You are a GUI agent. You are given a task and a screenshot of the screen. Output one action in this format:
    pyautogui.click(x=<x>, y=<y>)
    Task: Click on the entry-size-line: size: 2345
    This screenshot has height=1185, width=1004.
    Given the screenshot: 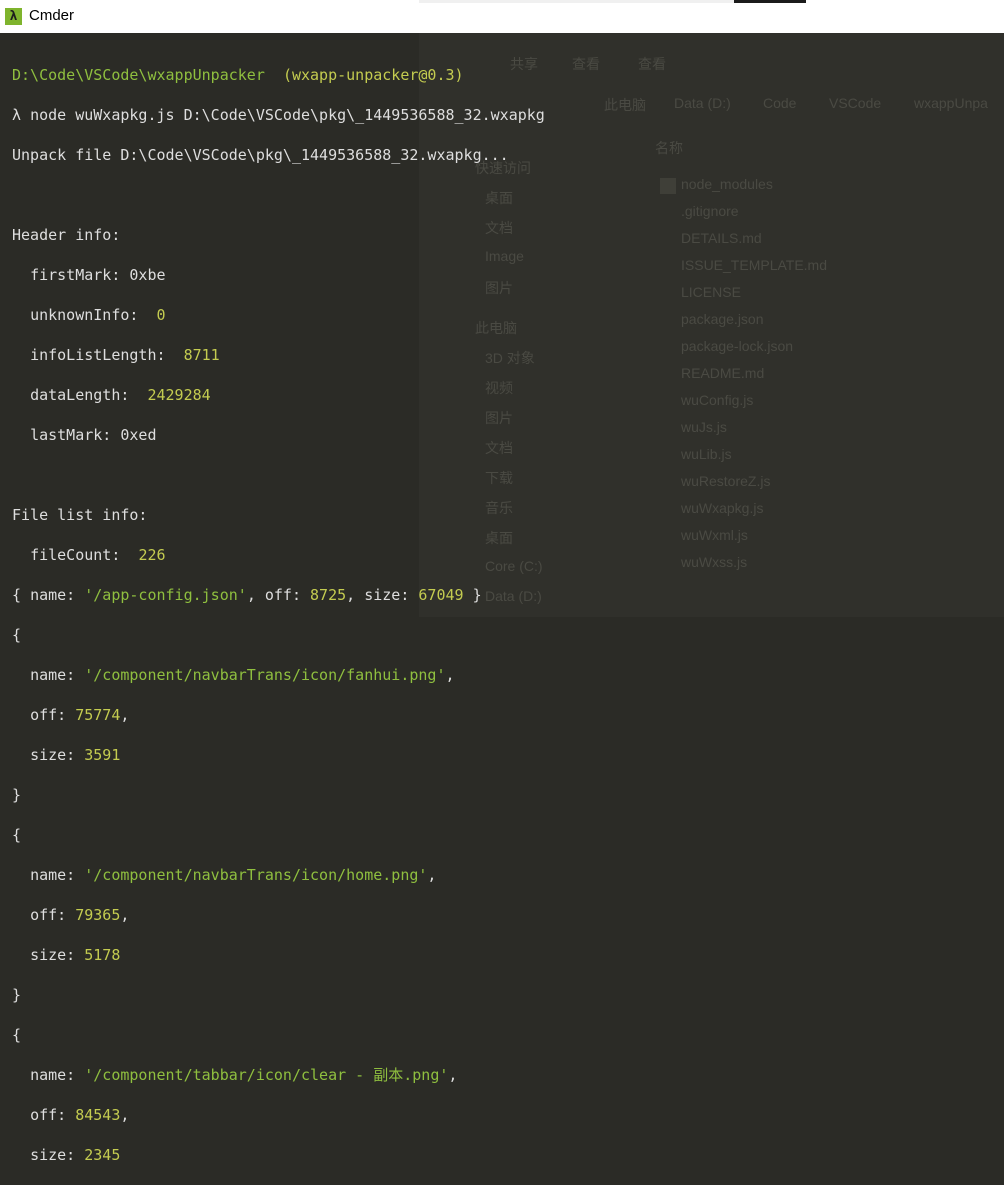 What is the action you would take?
    pyautogui.click(x=507, y=1155)
    